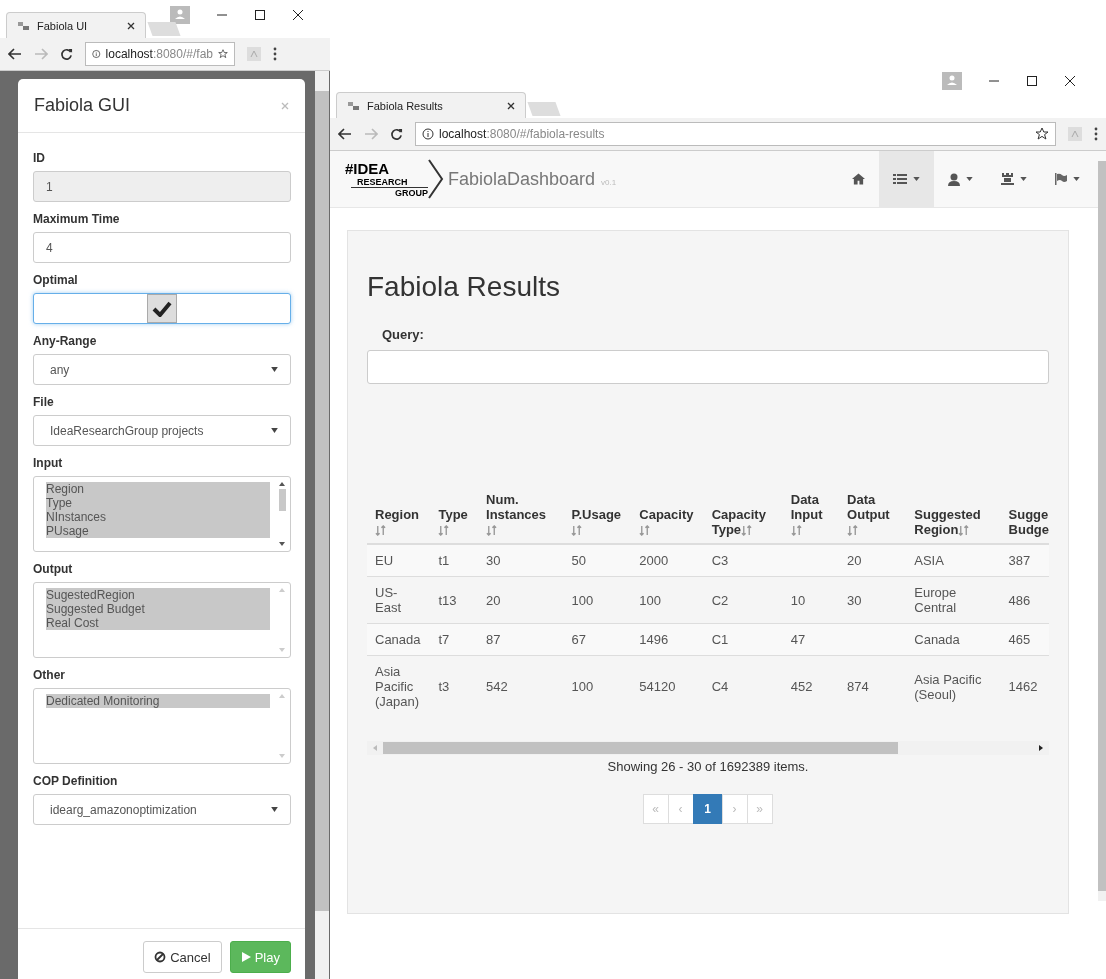  What do you see at coordinates (521, 639) in the screenshot?
I see `table-cell: 87` at bounding box center [521, 639].